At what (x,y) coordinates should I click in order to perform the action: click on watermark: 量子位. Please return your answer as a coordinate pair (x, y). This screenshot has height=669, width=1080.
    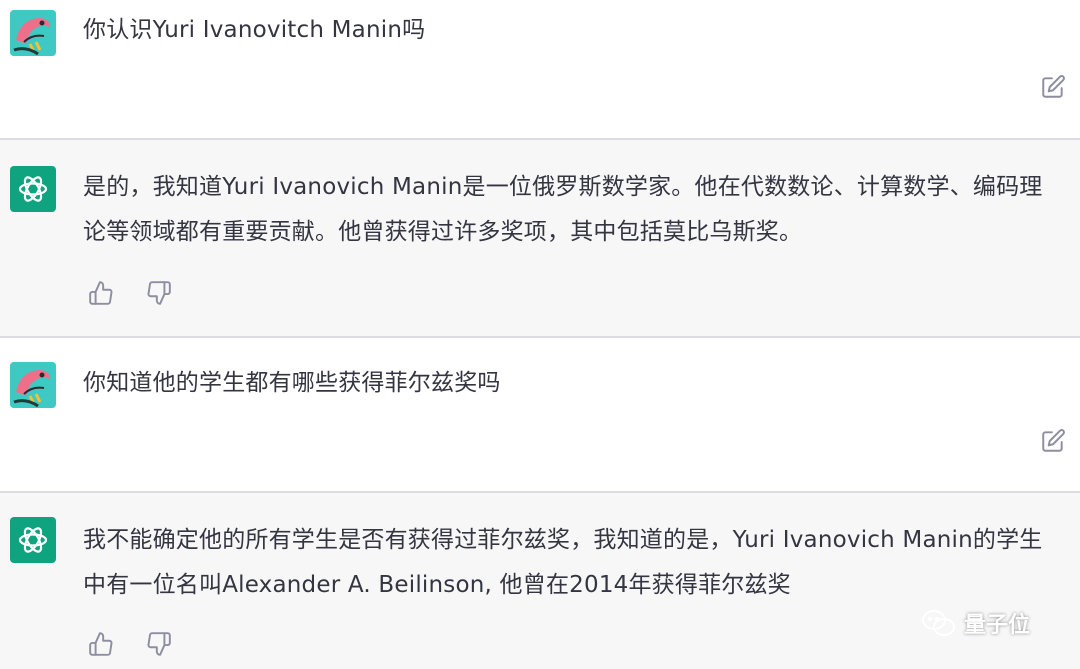
    Looking at the image, I should click on (975, 623).